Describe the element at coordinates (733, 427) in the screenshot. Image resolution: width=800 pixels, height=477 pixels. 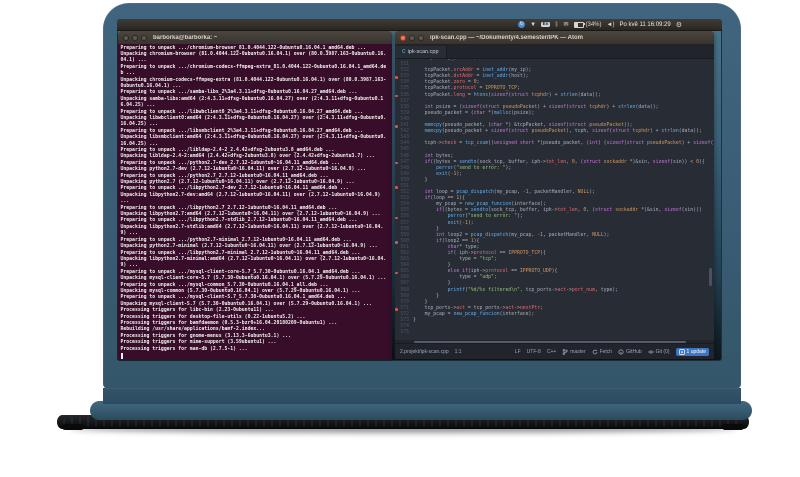
I see `laptop-foot-right` at that location.